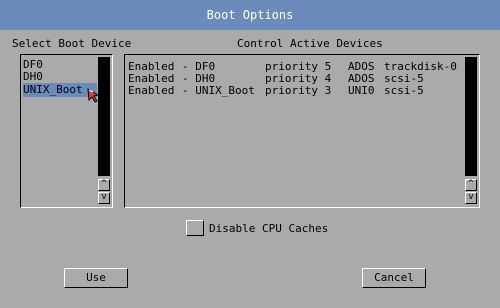 This screenshot has height=308, width=500. Describe the element at coordinates (298, 78) in the screenshot. I see `device-priority: priority 4` at that location.